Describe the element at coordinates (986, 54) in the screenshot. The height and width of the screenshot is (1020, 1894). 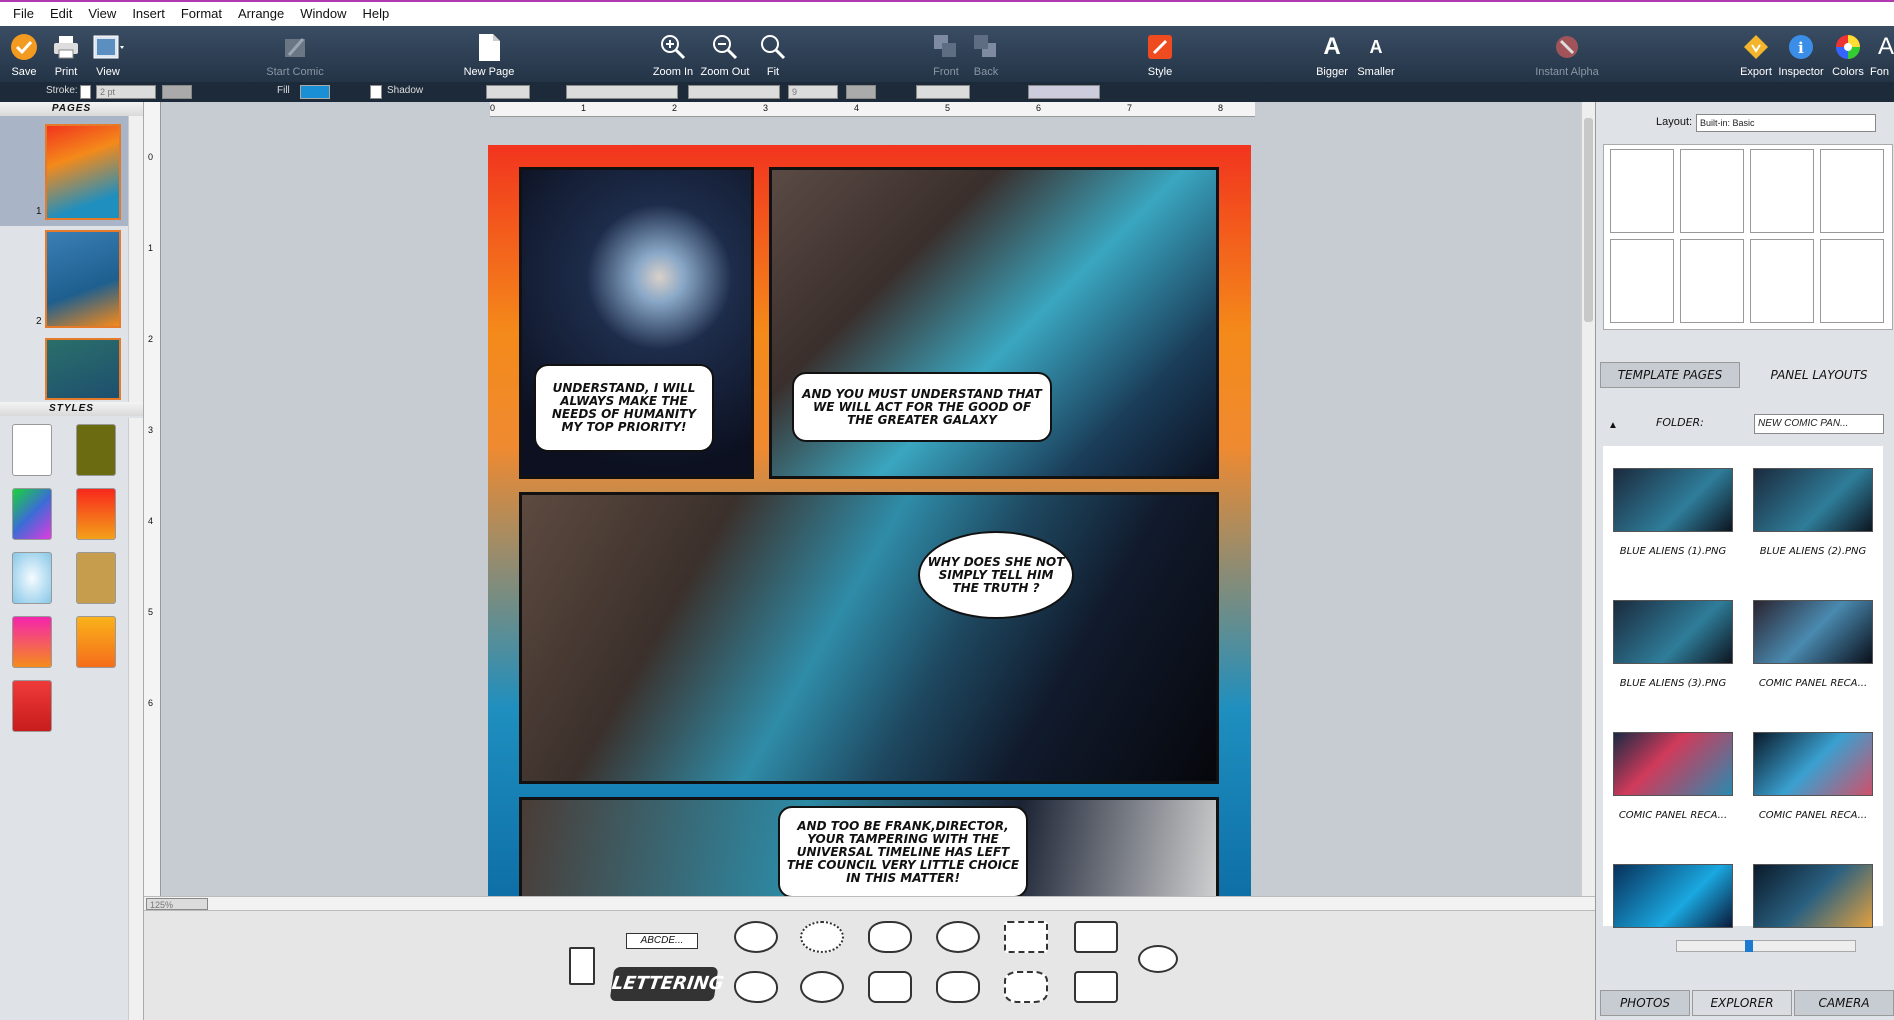
I see `back-button: Back` at that location.